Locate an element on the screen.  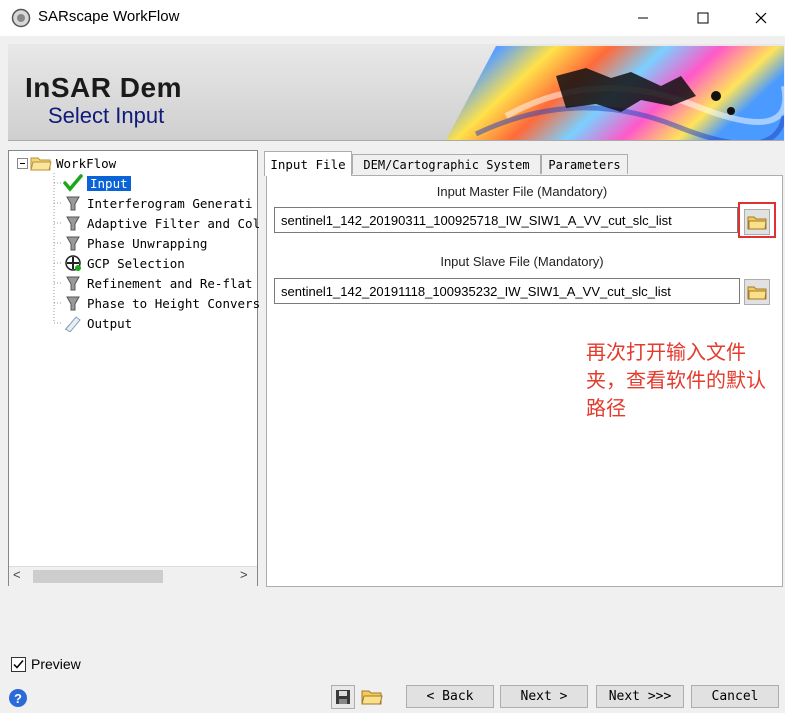
back-button: < Back is located at coordinates (450, 696).